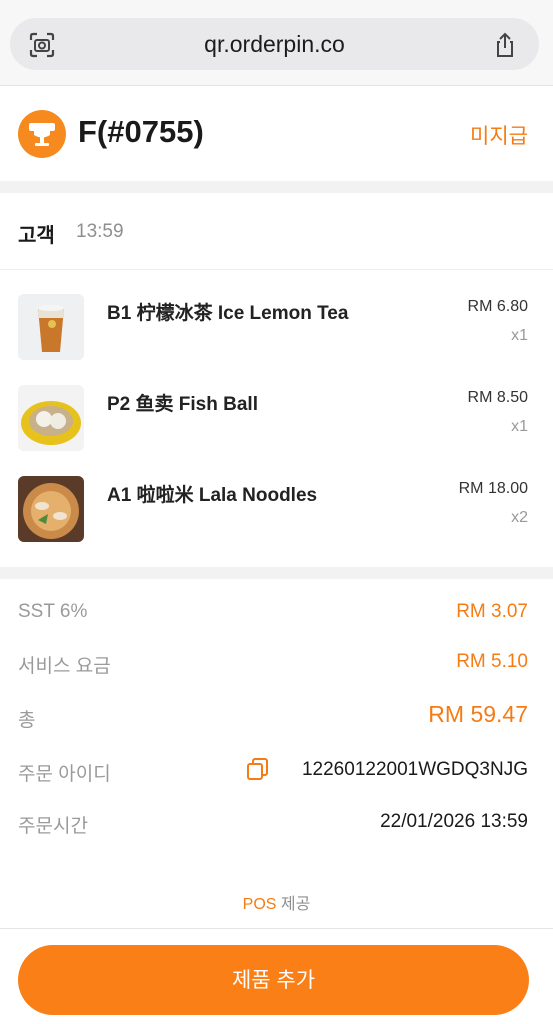  Describe the element at coordinates (64, 774) in the screenshot. I see `order-id-label: 주문 아이디` at that location.